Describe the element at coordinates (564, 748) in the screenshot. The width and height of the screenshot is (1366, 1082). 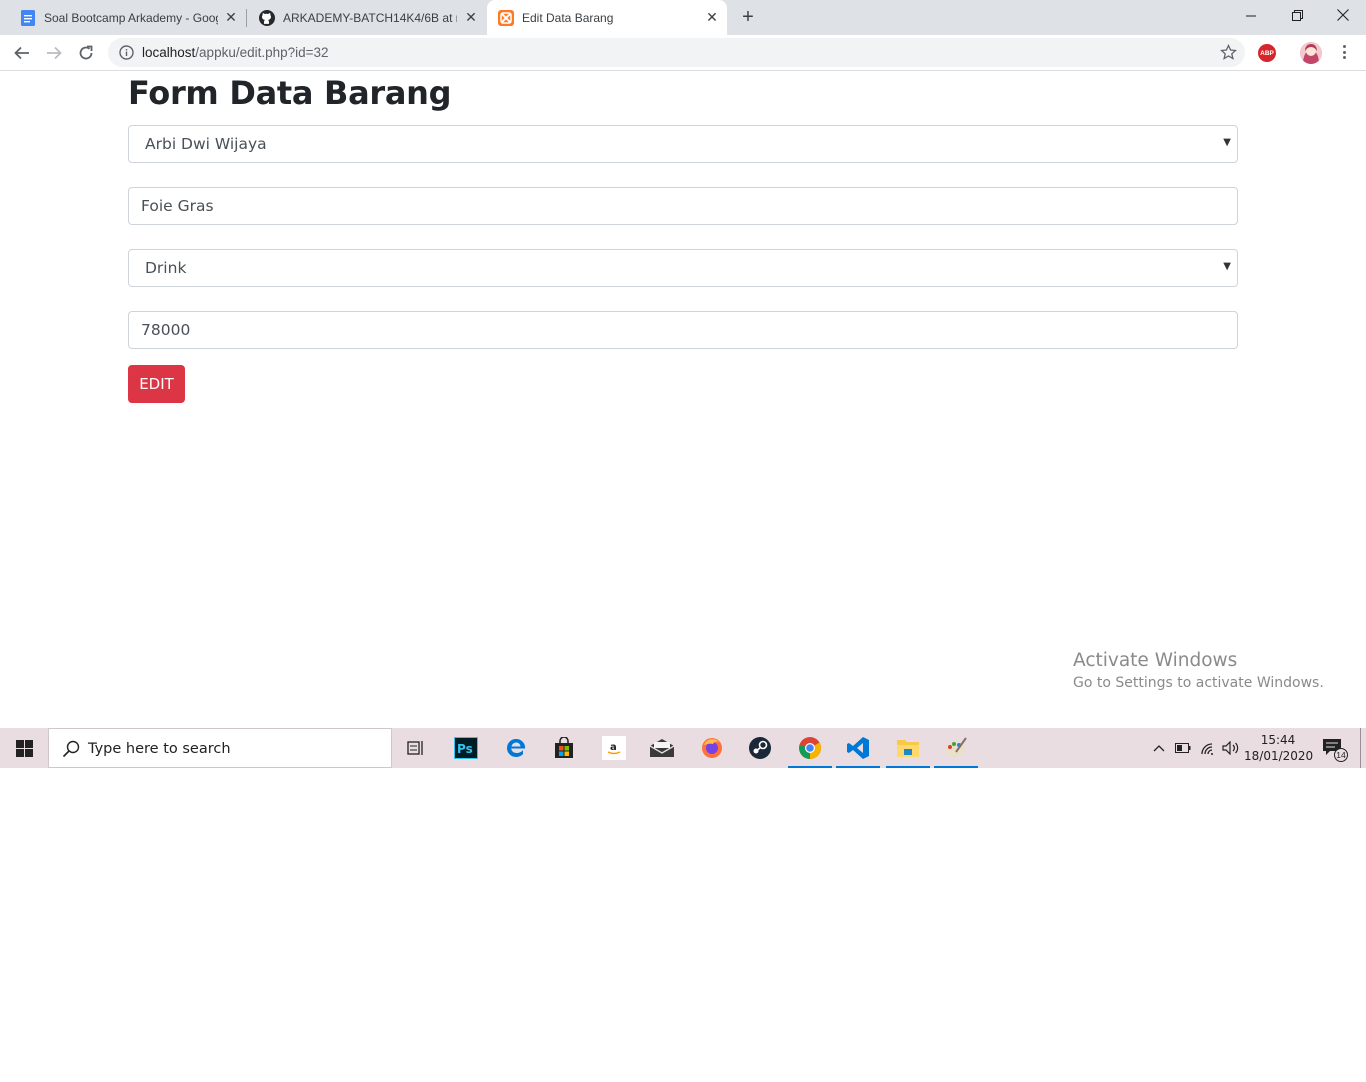
I see `store-icon` at that location.